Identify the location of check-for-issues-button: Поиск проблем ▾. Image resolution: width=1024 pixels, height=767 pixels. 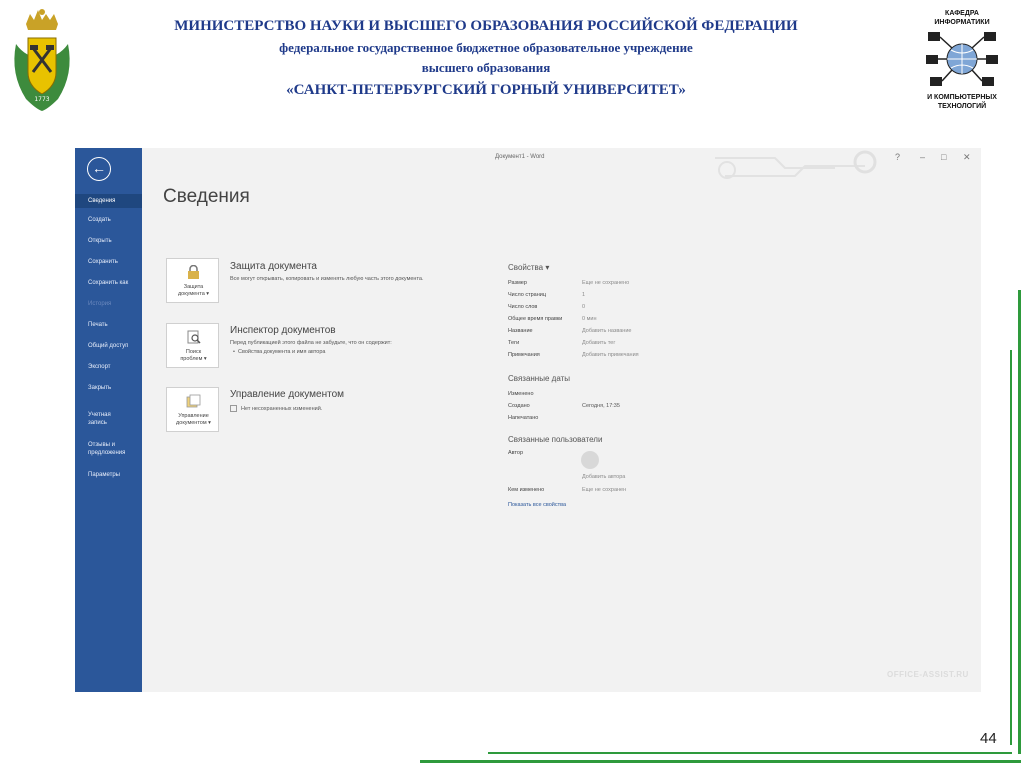
(192, 345).